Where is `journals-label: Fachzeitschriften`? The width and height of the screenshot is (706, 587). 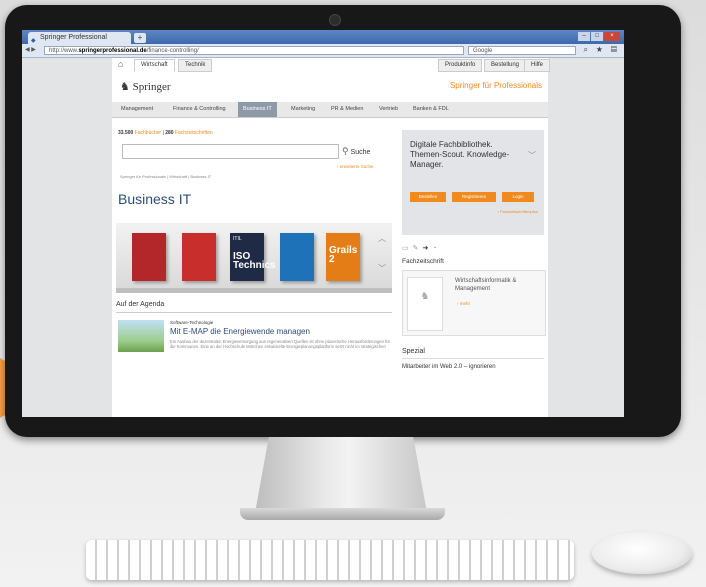 journals-label: Fachzeitschriften is located at coordinates (194, 133).